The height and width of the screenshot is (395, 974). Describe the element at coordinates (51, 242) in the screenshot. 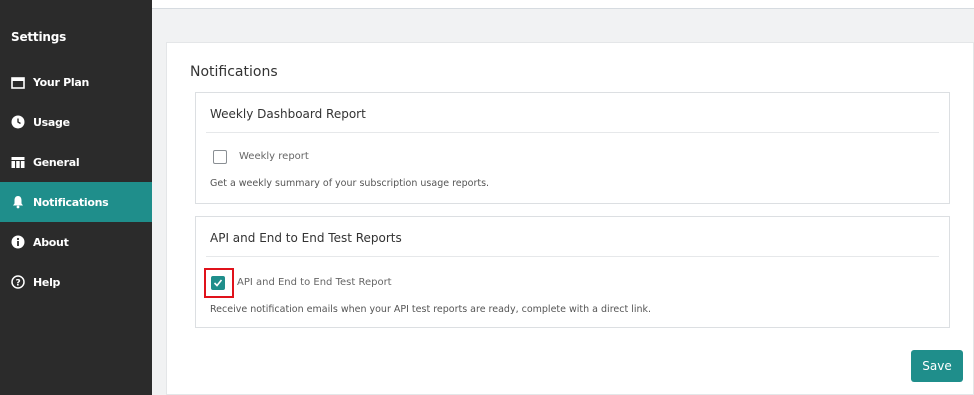

I see `sidebar-item-label: About` at that location.